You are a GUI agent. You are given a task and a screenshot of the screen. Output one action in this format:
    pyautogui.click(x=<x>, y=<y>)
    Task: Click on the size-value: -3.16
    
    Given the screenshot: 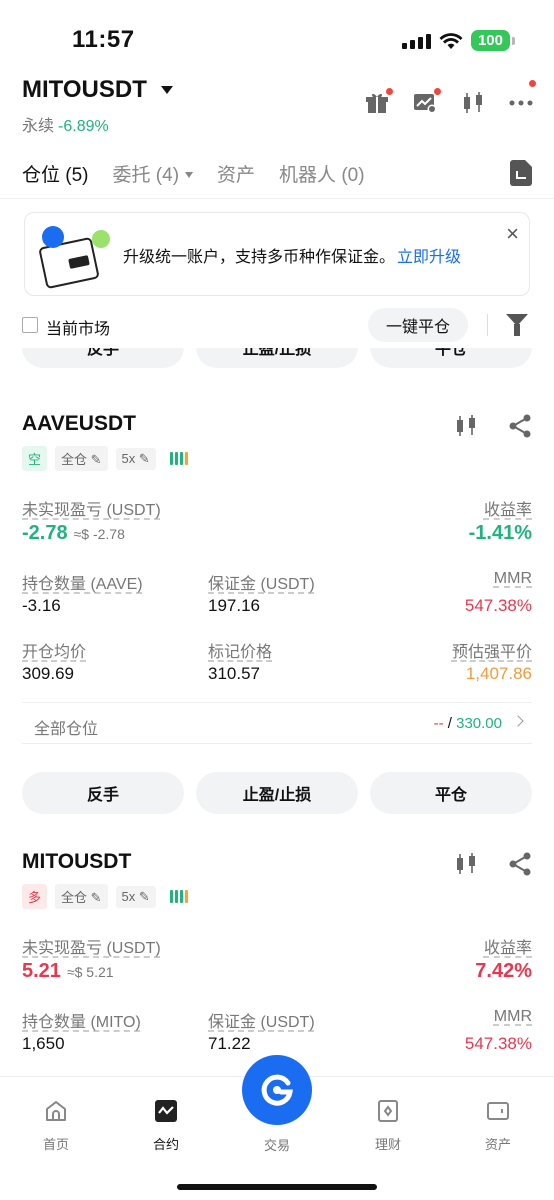 What is the action you would take?
    pyautogui.click(x=41, y=605)
    